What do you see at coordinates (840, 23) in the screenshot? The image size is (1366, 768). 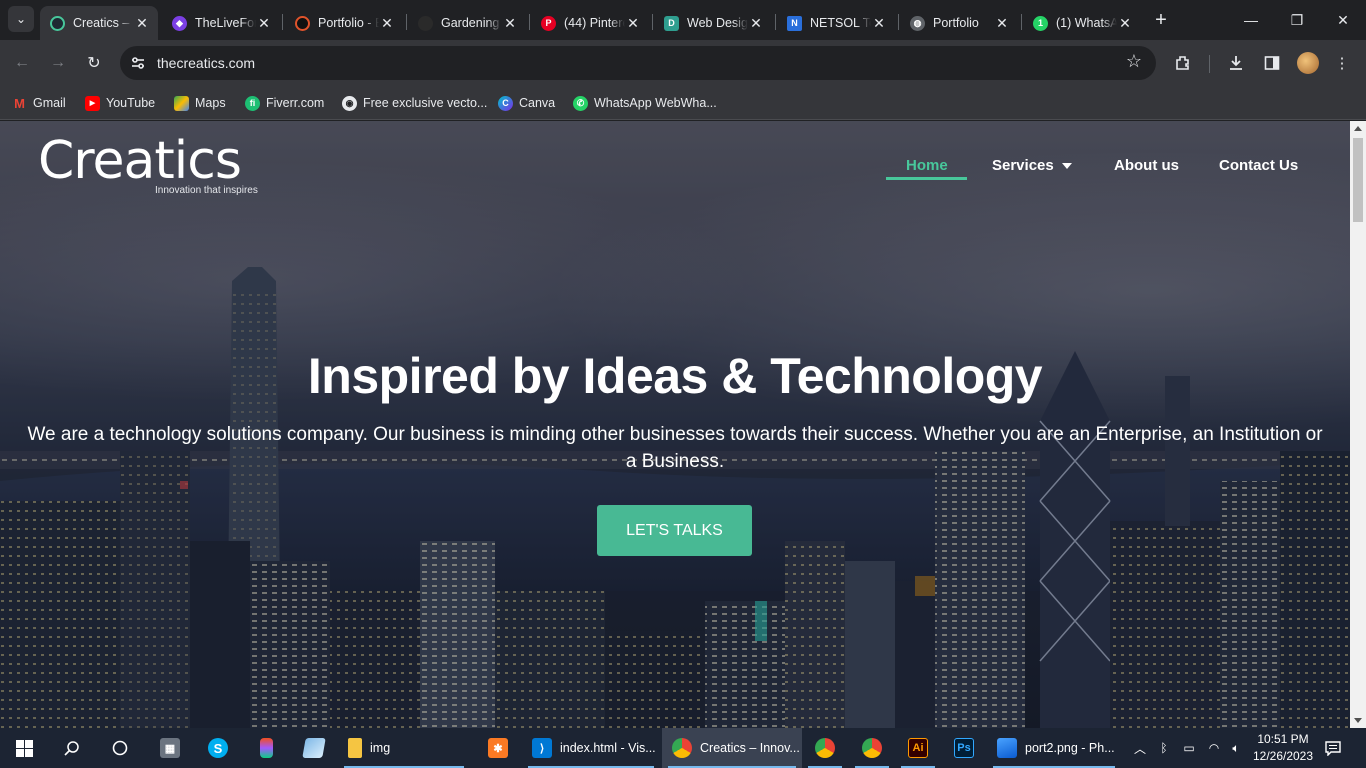 I see `tab-title: NETSOL Technologies` at bounding box center [840, 23].